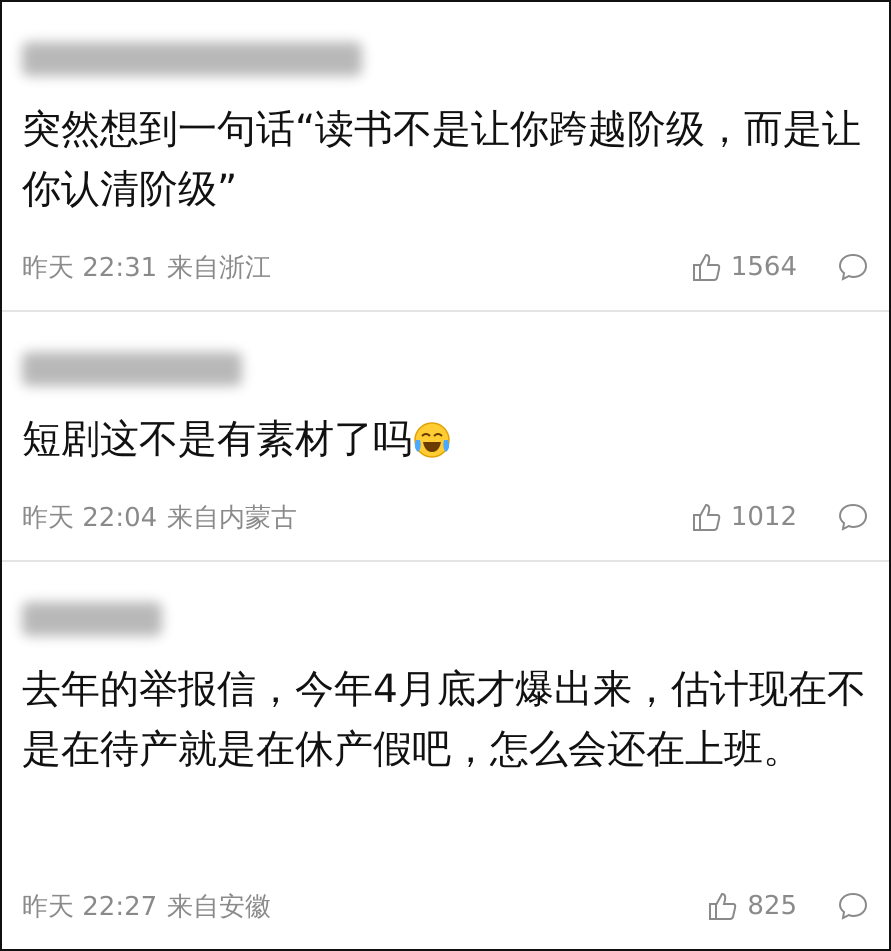  What do you see at coordinates (219, 907) in the screenshot?
I see `comment-location: 来自安徽` at bounding box center [219, 907].